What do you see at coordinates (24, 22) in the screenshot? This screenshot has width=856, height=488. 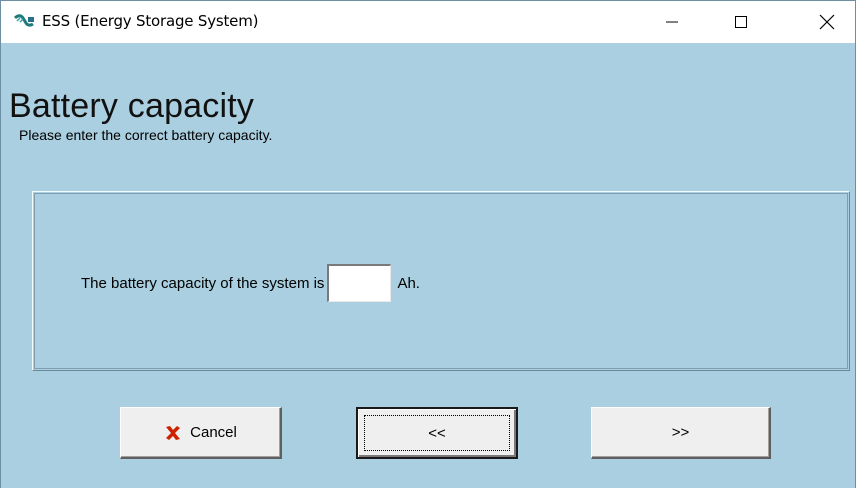 I see `ess-app-icon` at bounding box center [24, 22].